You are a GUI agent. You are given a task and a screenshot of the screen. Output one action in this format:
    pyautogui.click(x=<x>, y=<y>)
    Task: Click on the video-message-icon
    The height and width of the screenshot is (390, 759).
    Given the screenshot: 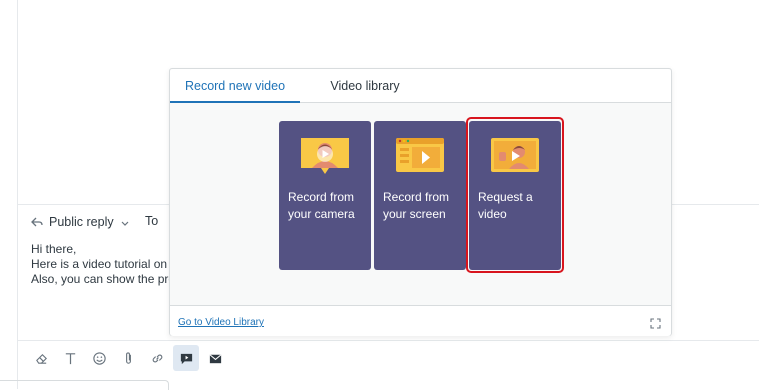 What is the action you would take?
    pyautogui.click(x=186, y=358)
    